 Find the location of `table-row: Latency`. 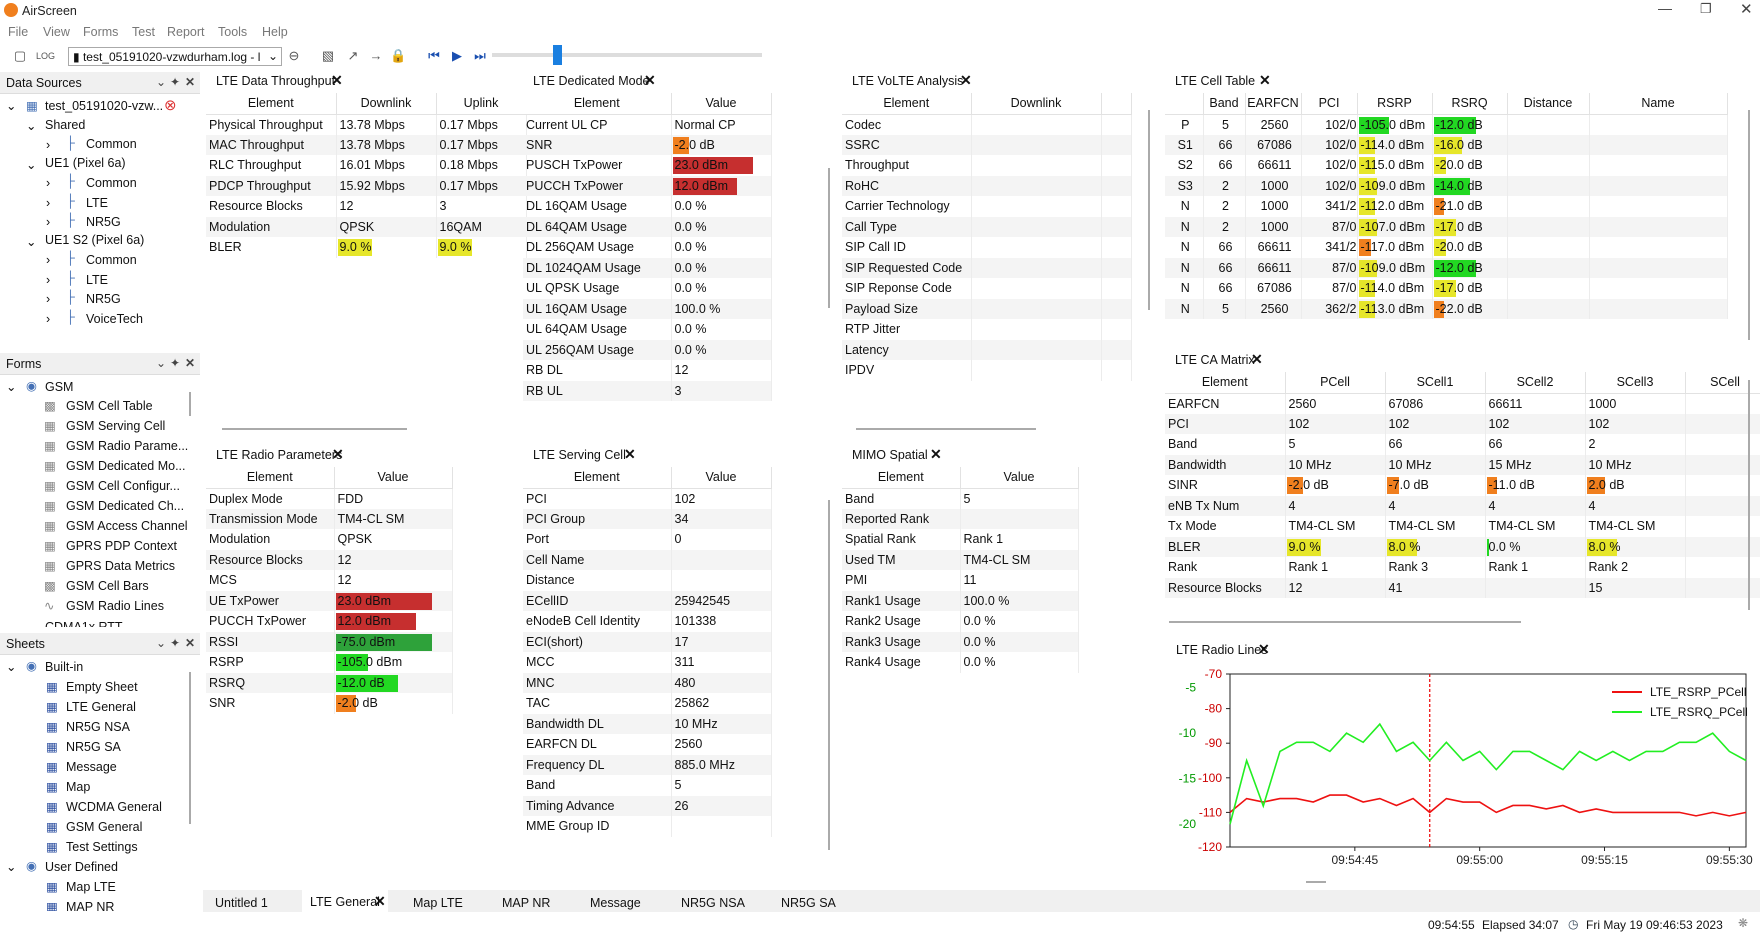

table-row: Latency is located at coordinates (987, 349).